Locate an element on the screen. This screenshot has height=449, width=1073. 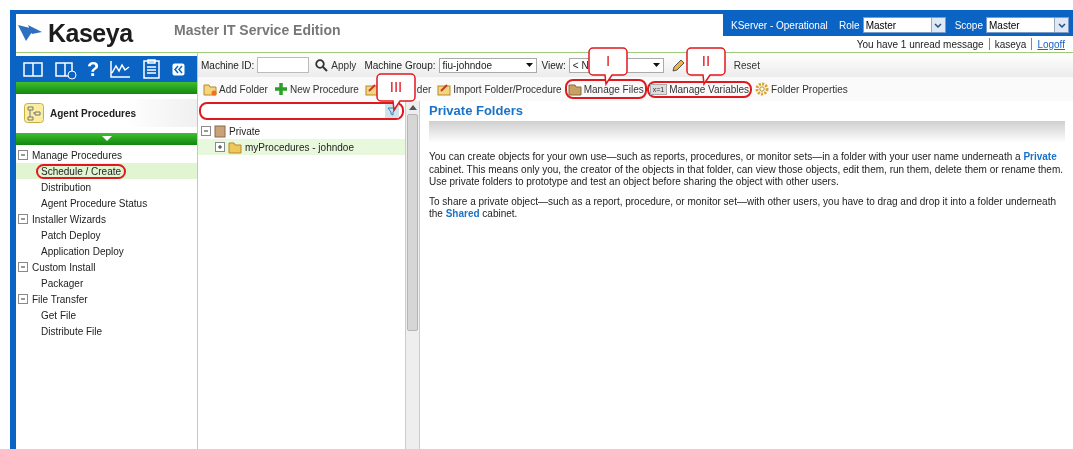
server-status: KServer - Operational is located at coordinates (779, 25).